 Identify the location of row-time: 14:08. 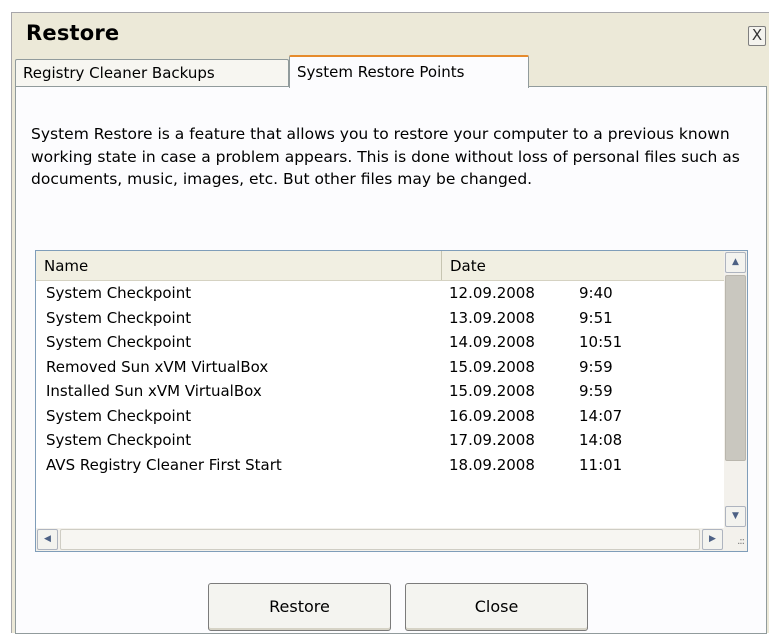
(601, 440).